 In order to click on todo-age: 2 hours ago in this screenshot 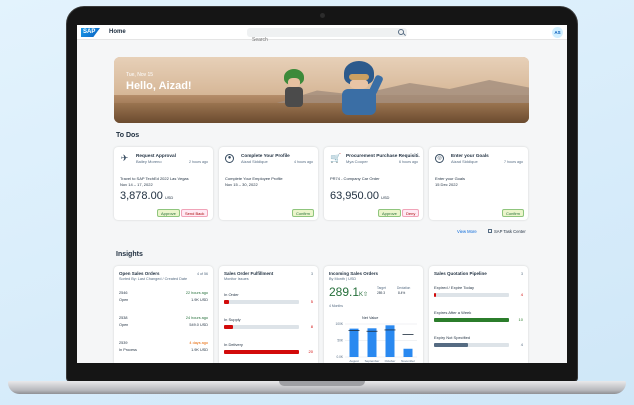, I will do `click(198, 162)`.